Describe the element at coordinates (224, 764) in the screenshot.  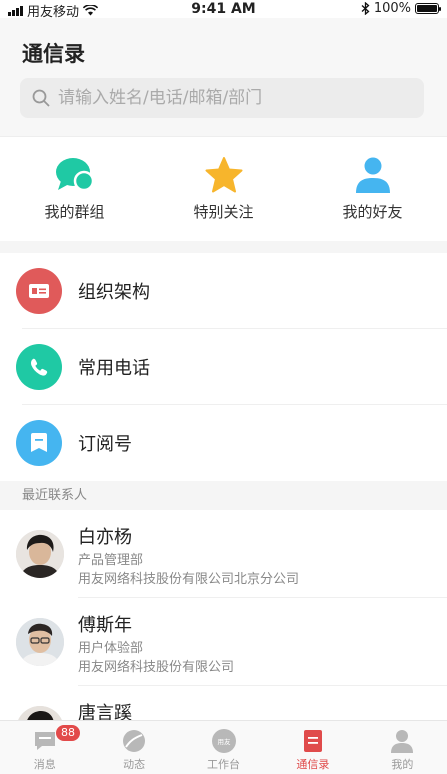
I see `tab-label: 工作台` at that location.